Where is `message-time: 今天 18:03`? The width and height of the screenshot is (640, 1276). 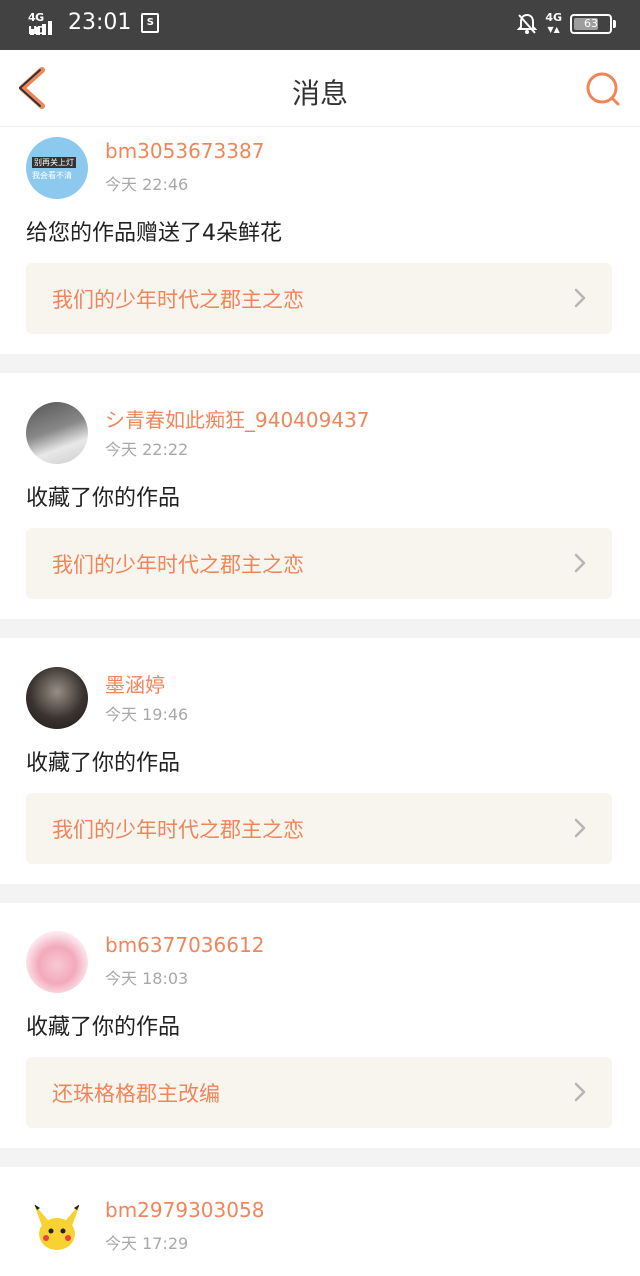 message-time: 今天 18:03 is located at coordinates (147, 978).